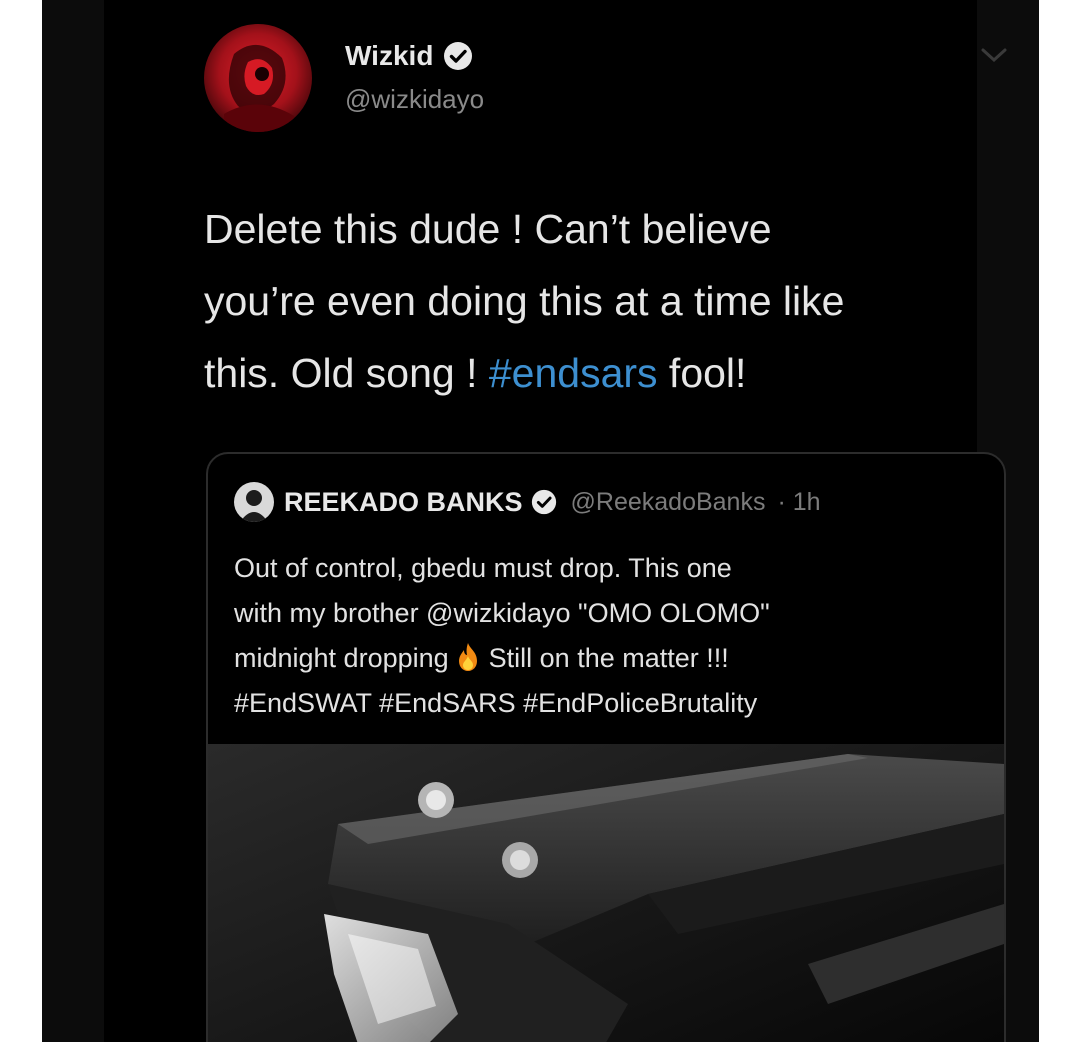 The height and width of the screenshot is (1042, 1080). I want to click on quoted-text-line: midnight dropping Still on the matter !!!, so click(609, 658).